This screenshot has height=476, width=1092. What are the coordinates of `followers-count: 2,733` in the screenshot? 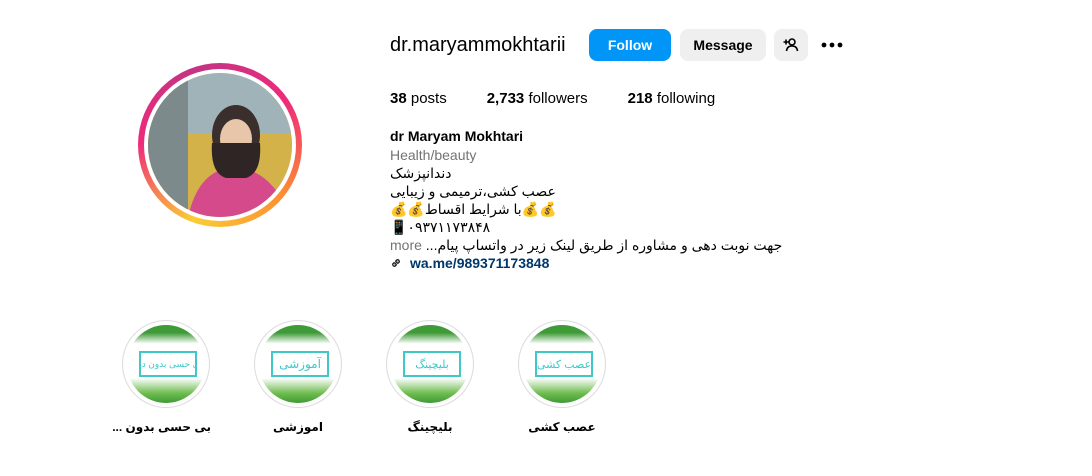 It's located at (505, 98).